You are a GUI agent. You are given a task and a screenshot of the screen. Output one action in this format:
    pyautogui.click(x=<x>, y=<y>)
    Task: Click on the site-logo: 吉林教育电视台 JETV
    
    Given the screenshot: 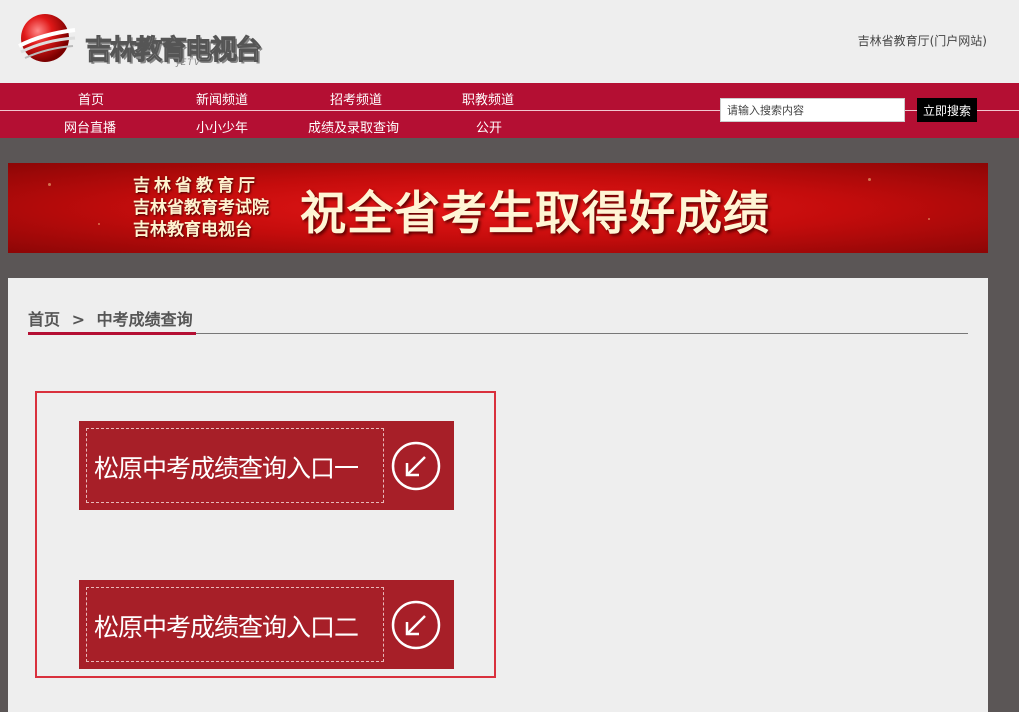 What is the action you would take?
    pyautogui.click(x=142, y=41)
    